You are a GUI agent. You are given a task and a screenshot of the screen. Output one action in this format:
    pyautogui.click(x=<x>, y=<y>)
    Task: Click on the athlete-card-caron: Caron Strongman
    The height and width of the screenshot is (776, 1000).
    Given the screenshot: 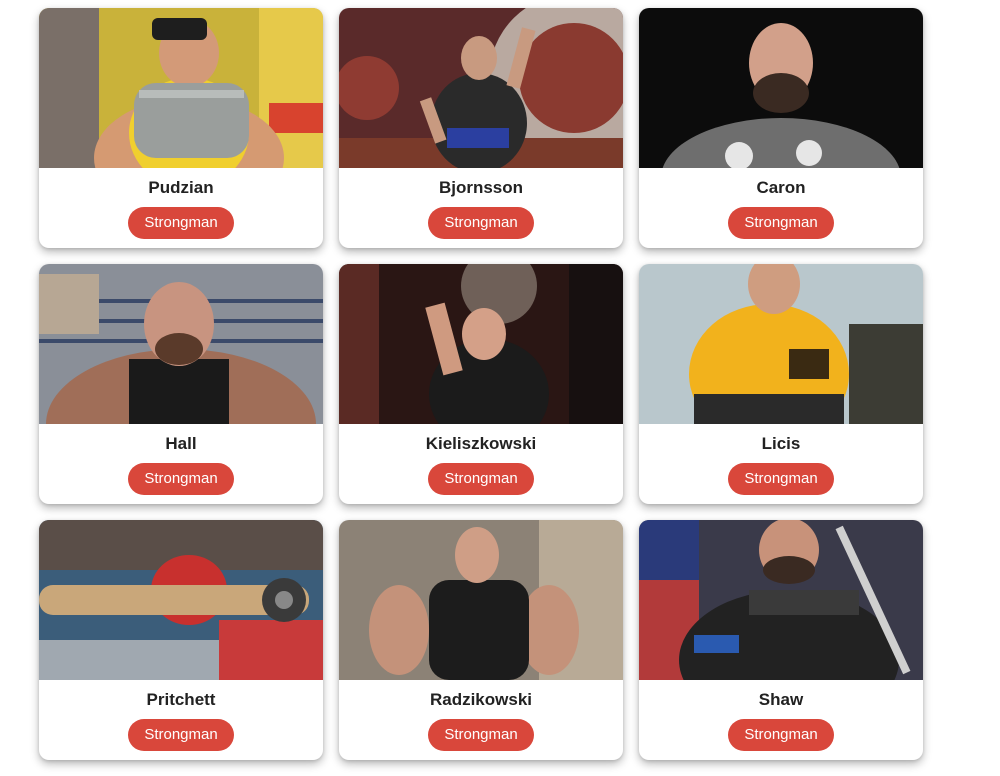 What is the action you would take?
    pyautogui.click(x=781, y=128)
    